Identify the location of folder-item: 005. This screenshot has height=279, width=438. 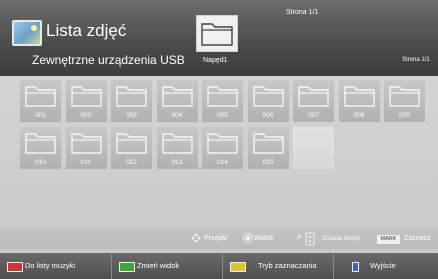
(222, 101).